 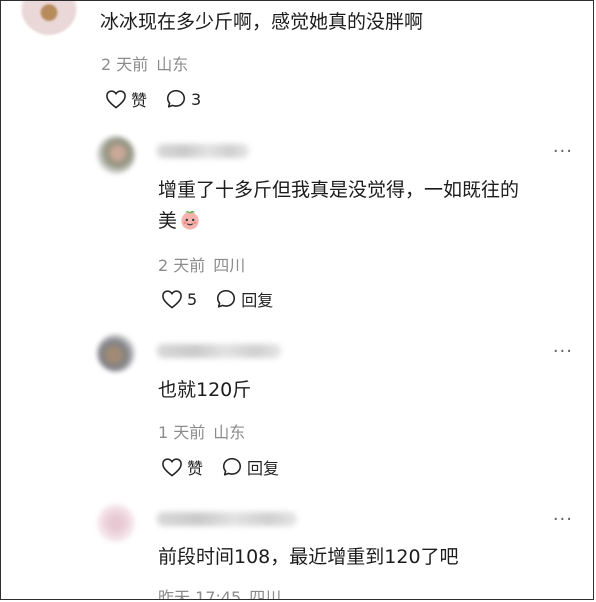 I want to click on reply-2-username, so click(x=219, y=351).